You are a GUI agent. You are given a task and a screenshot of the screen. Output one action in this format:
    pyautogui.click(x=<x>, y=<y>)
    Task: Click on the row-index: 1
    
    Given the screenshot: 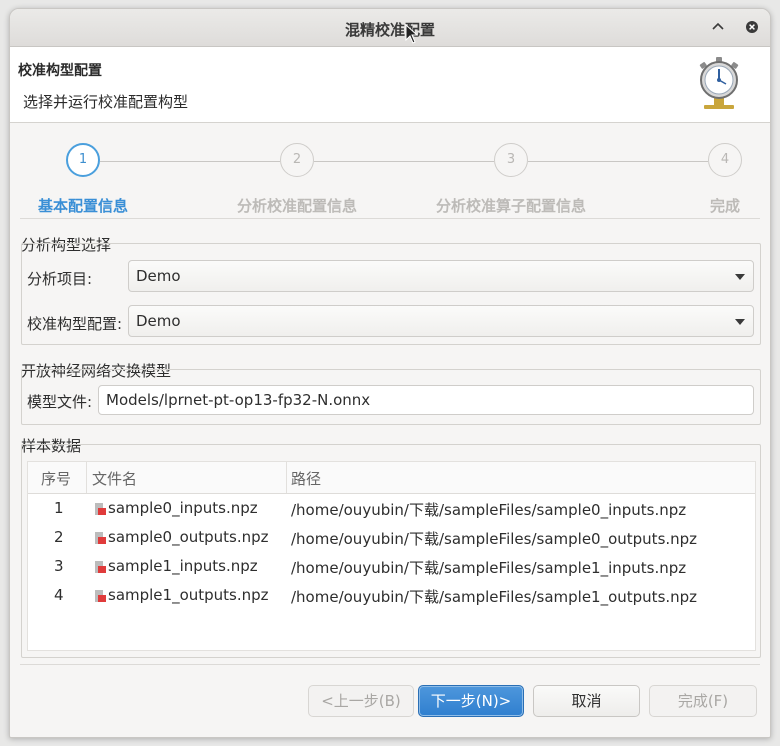 What is the action you would take?
    pyautogui.click(x=59, y=508)
    